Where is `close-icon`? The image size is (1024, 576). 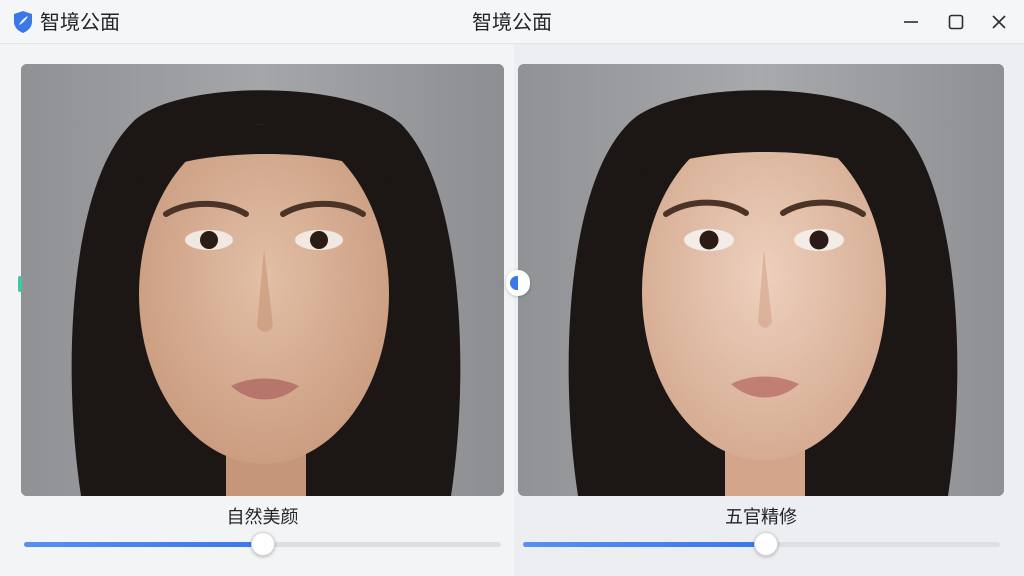
close-icon is located at coordinates (999, 22).